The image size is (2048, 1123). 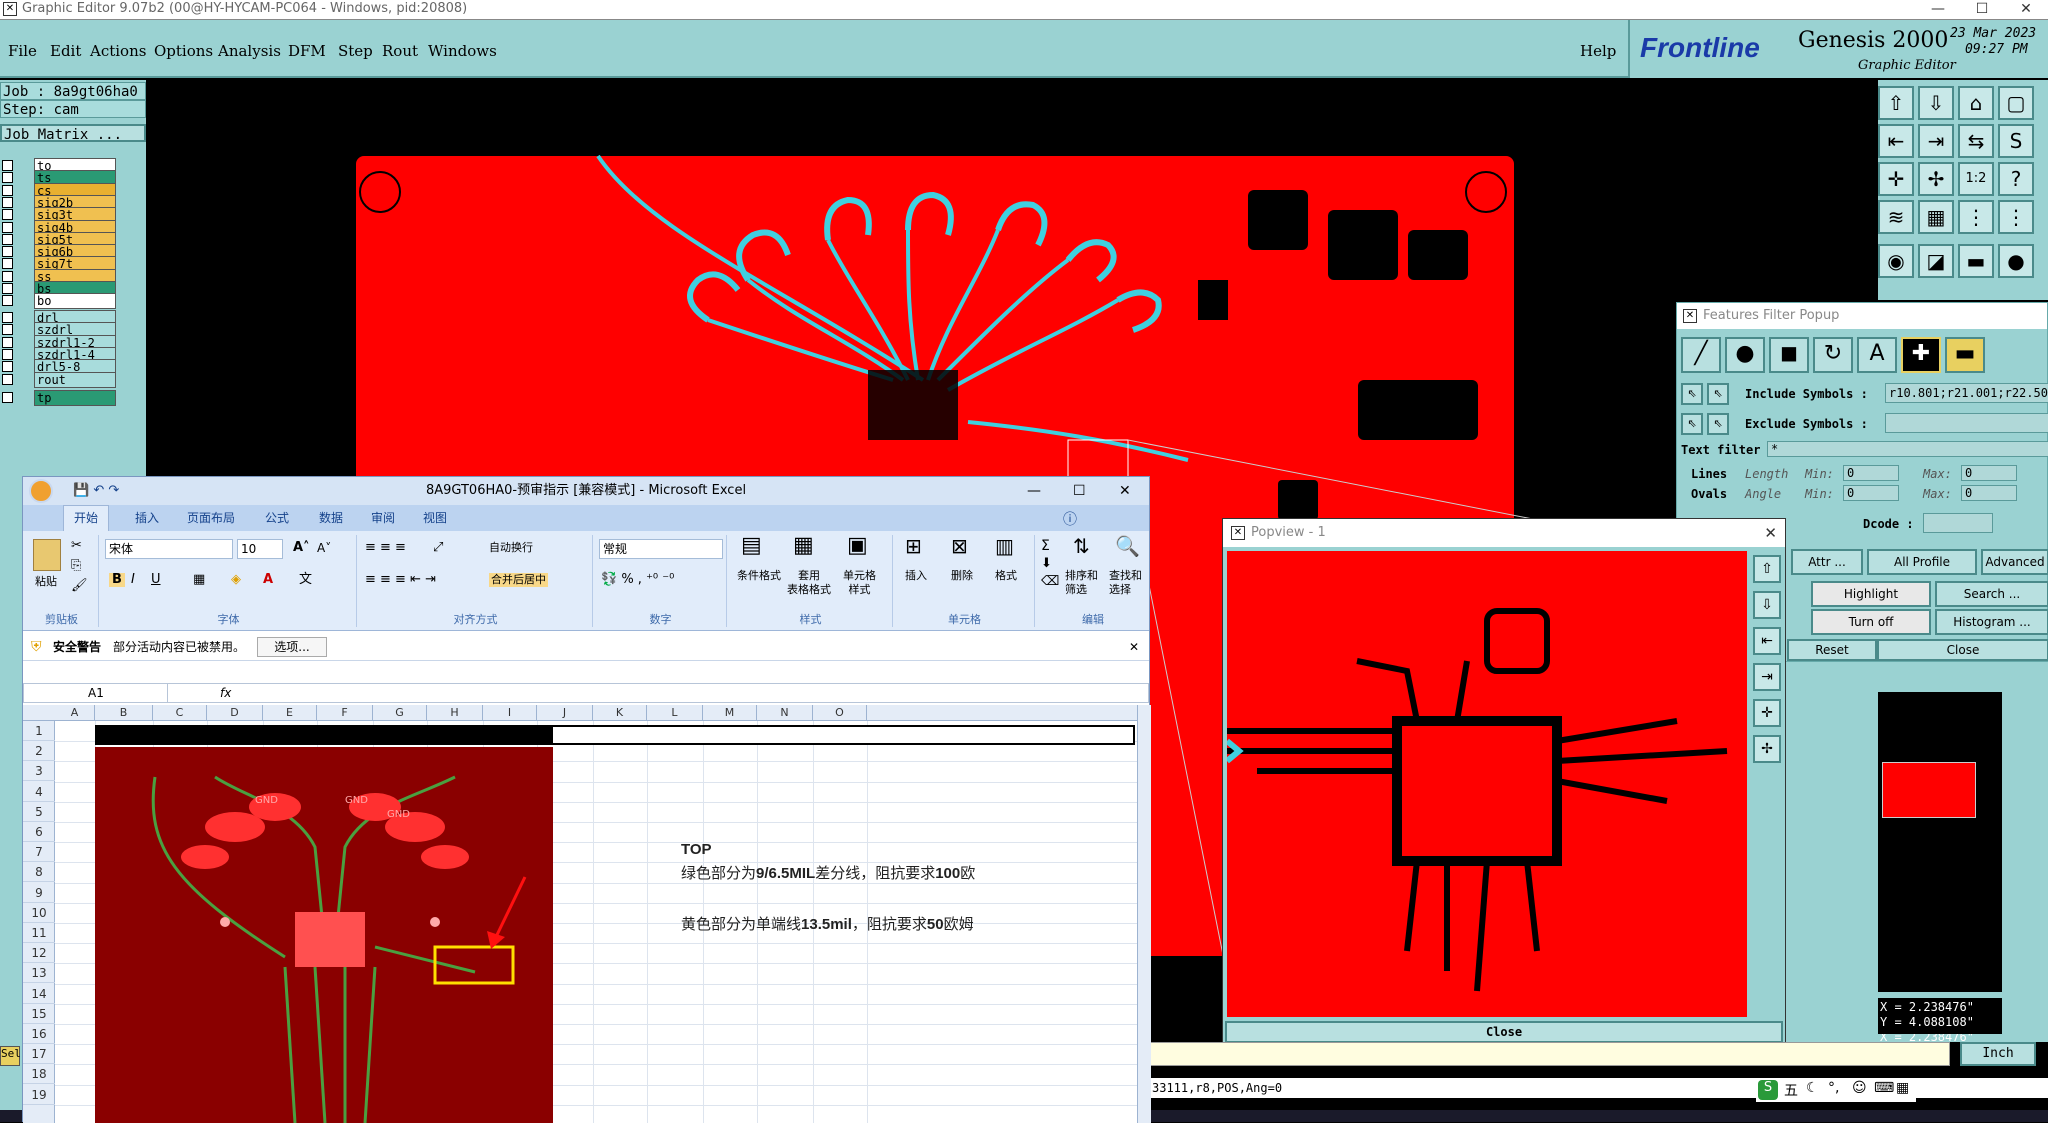 I want to click on tool-icon: ⇧, so click(x=1896, y=103).